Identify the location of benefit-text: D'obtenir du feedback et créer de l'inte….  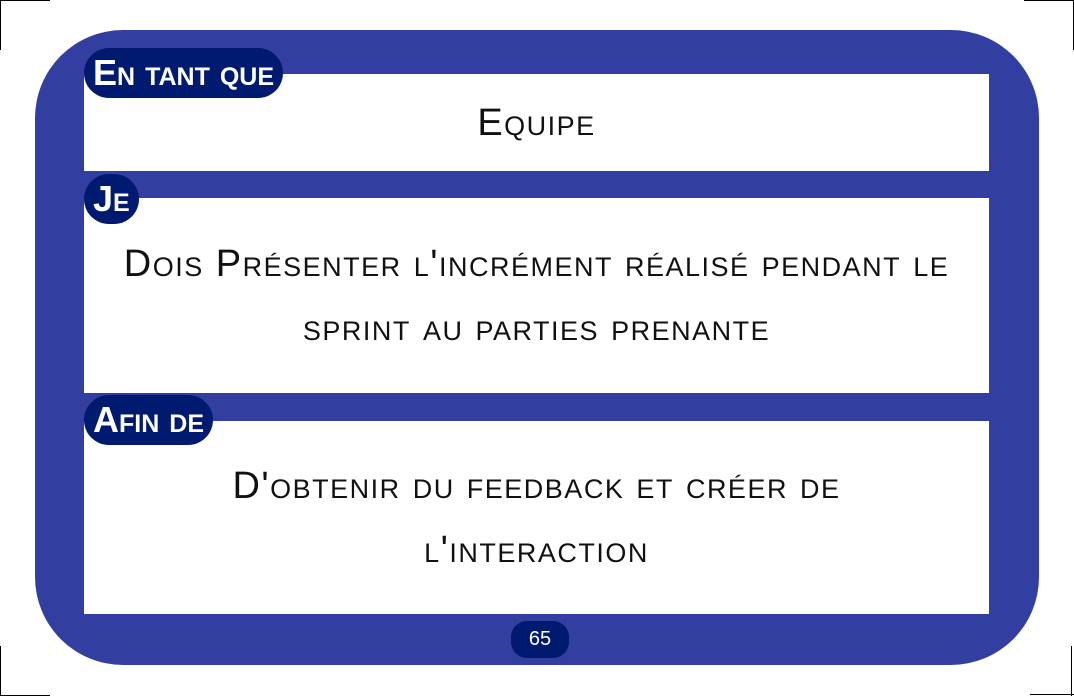
(536, 517).